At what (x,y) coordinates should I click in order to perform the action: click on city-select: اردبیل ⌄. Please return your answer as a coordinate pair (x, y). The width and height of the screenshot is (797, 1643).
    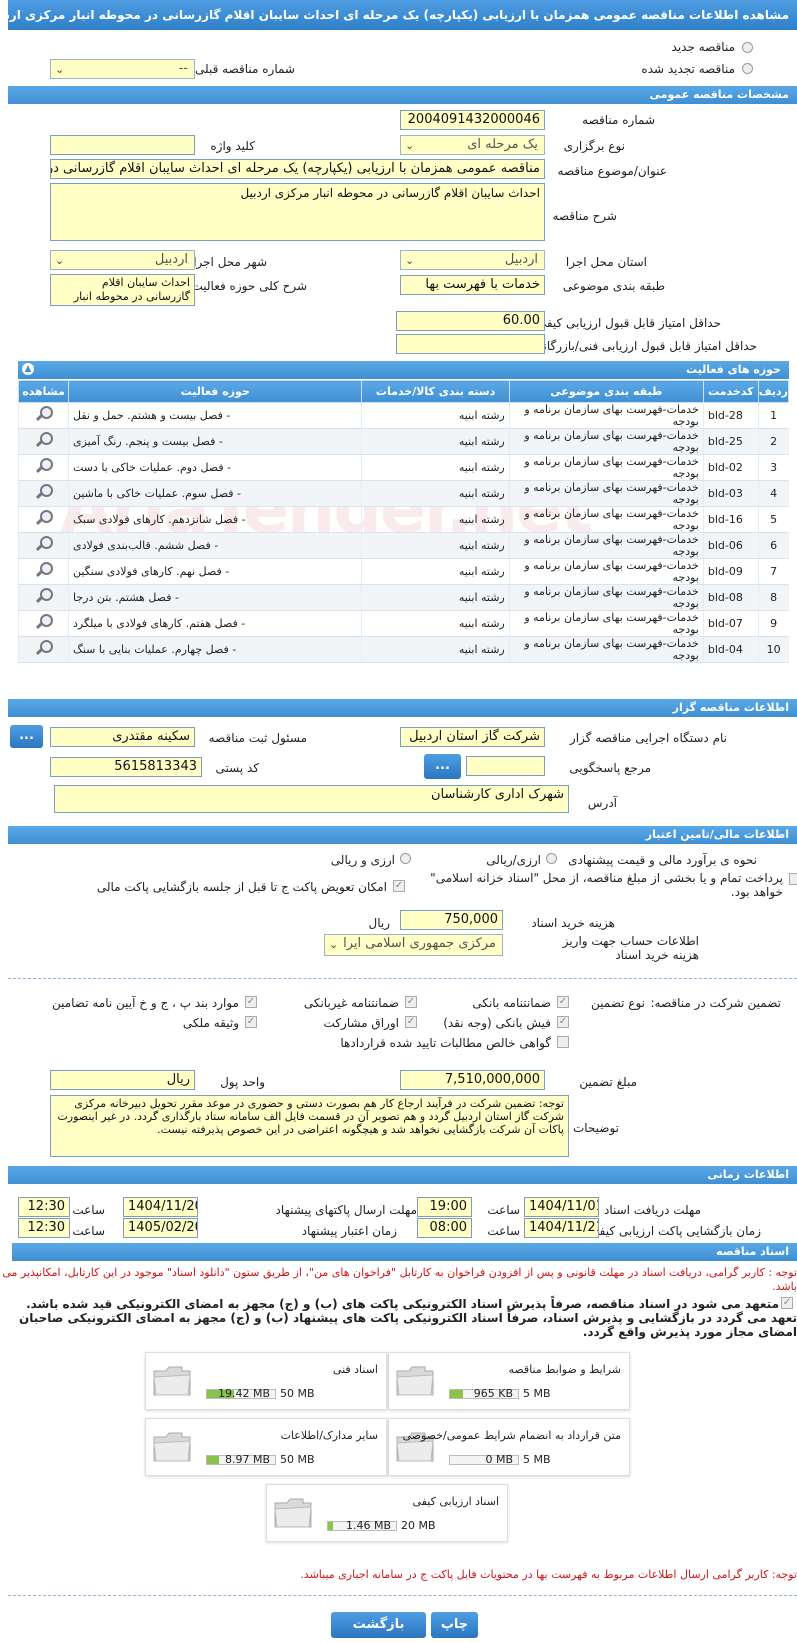
    Looking at the image, I should click on (122, 260).